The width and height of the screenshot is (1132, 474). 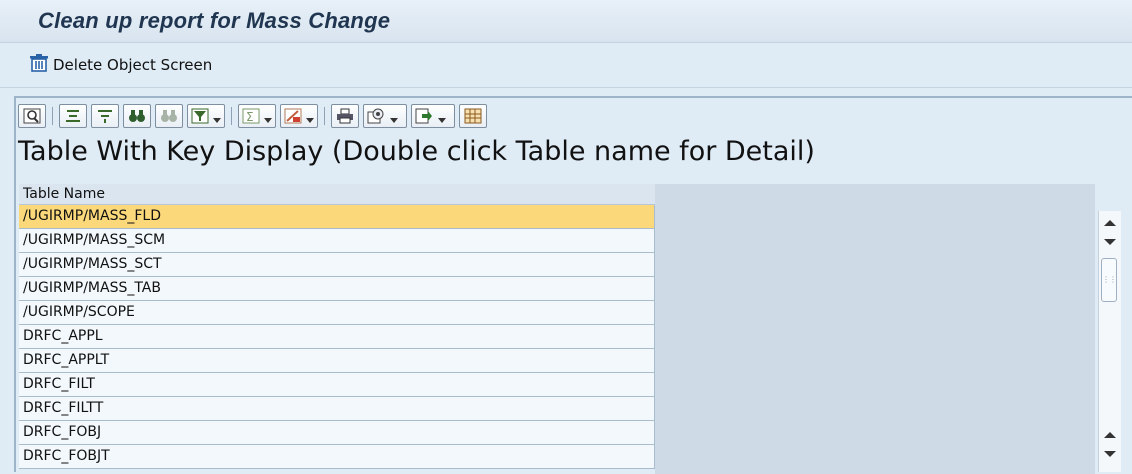 I want to click on table-row: DRFC_FILTT, so click(x=337, y=409).